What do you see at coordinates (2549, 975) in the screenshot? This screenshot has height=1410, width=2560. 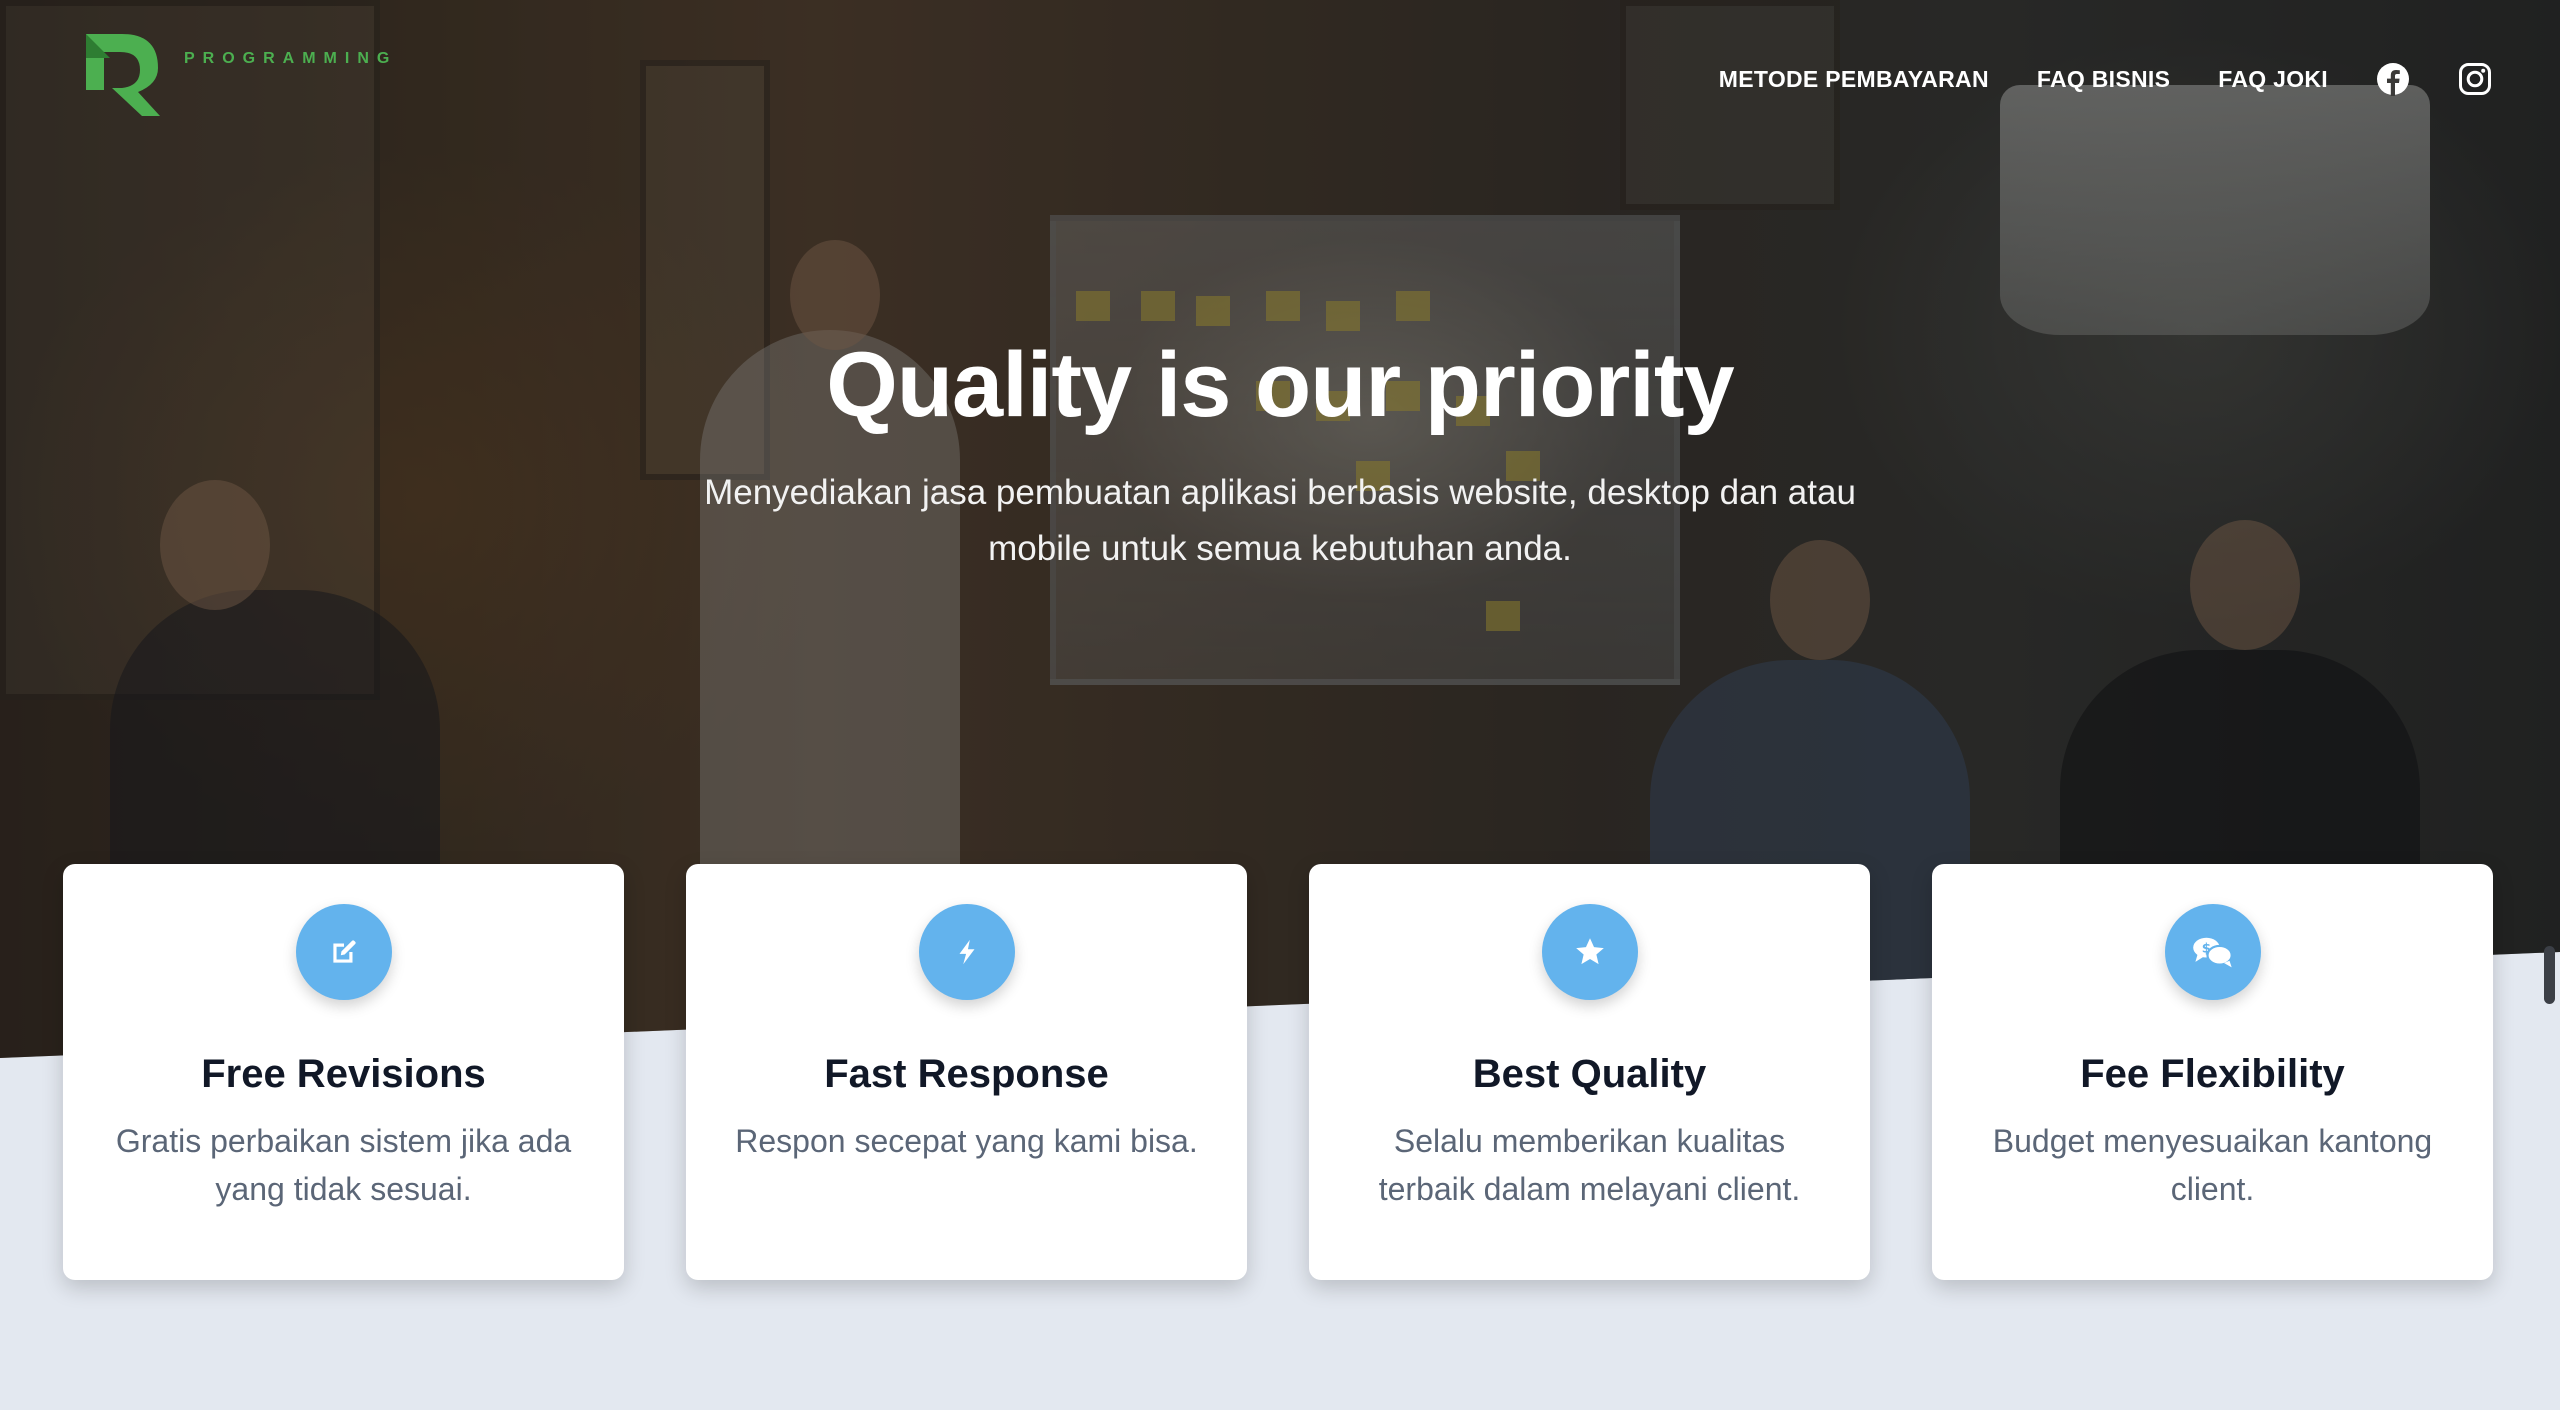 I see `scrollbar-thumb` at bounding box center [2549, 975].